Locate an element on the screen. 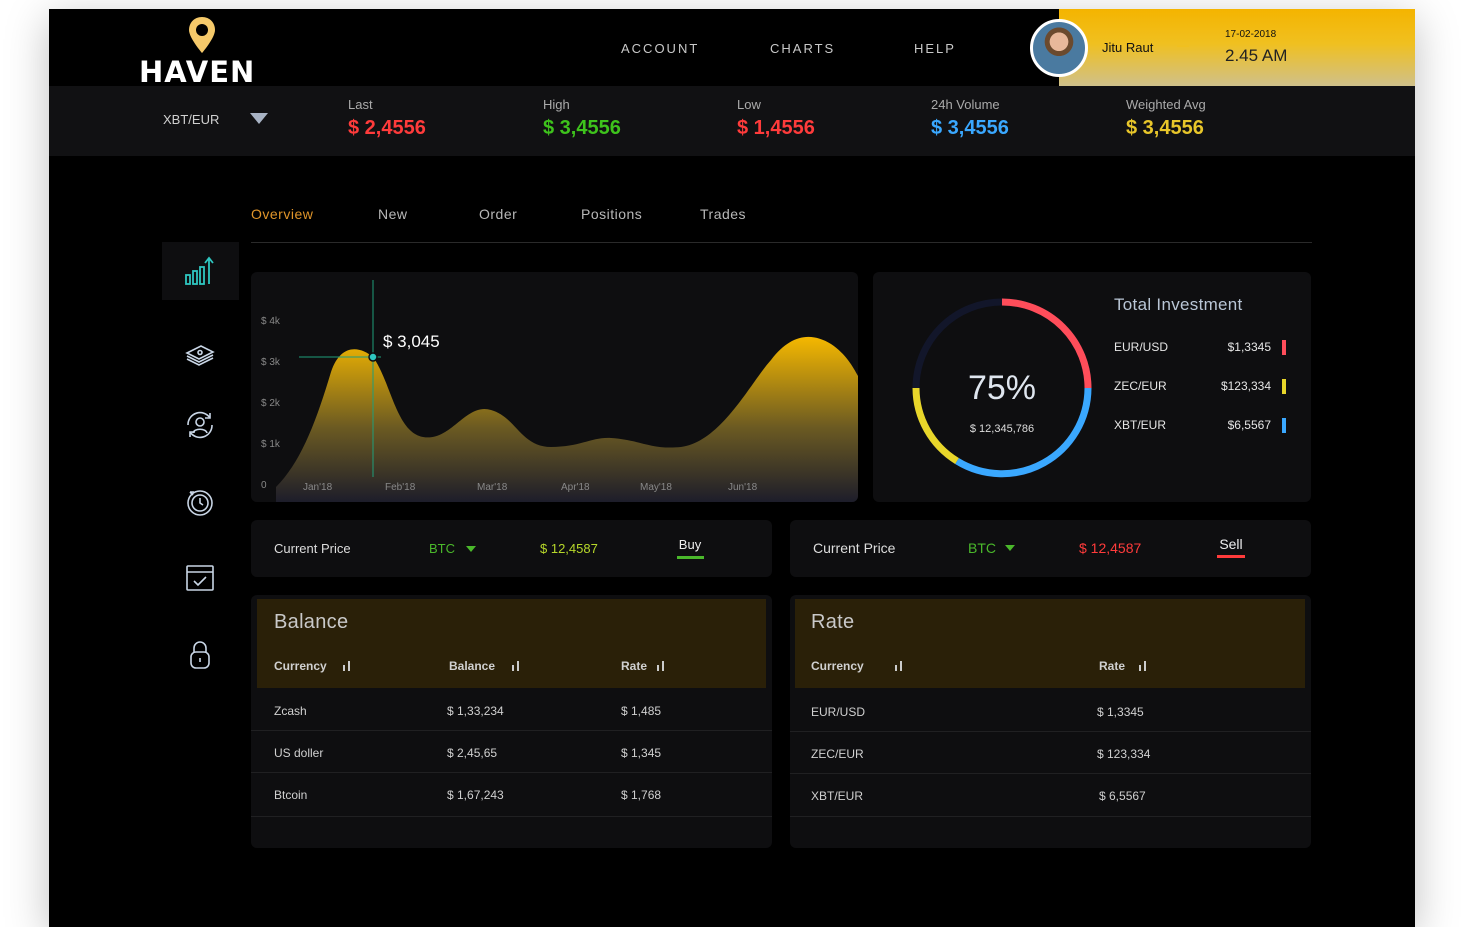  pair-selector: XBT/EUR is located at coordinates (191, 119).